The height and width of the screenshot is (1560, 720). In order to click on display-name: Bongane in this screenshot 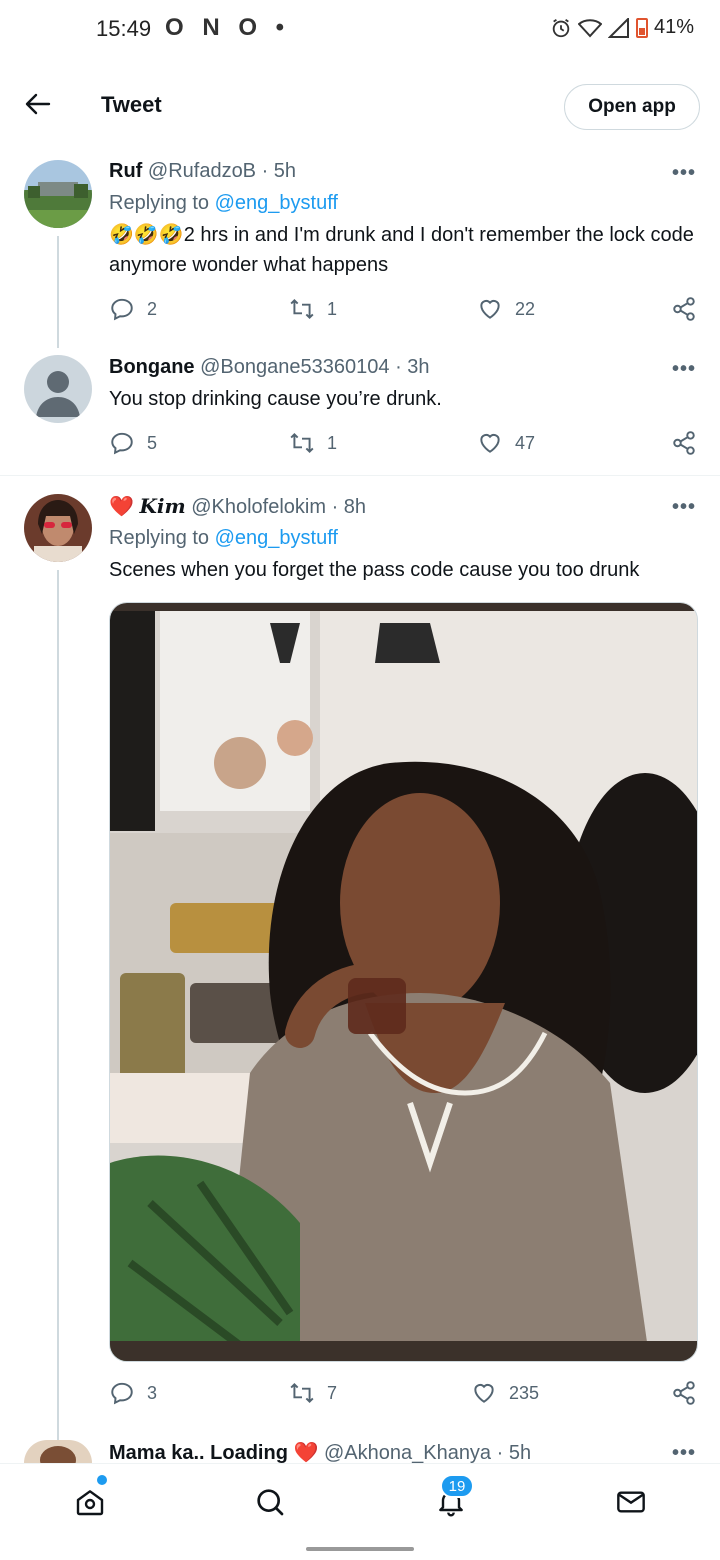, I will do `click(152, 367)`.